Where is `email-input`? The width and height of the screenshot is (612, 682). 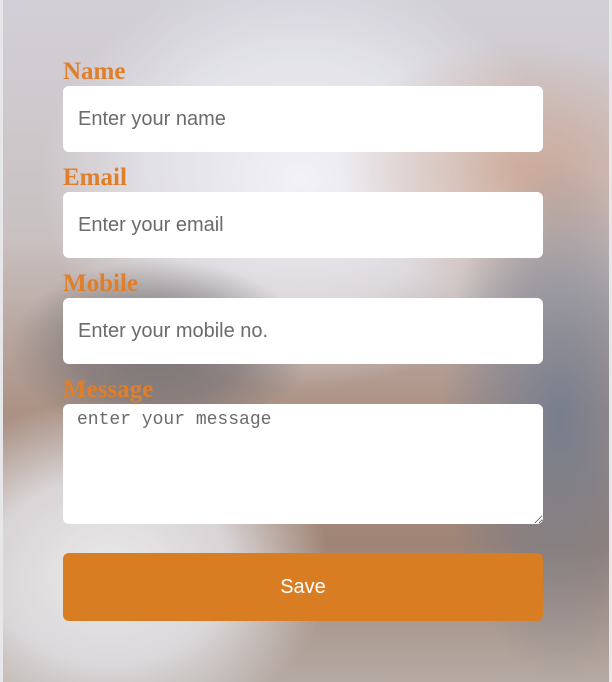
email-input is located at coordinates (303, 225).